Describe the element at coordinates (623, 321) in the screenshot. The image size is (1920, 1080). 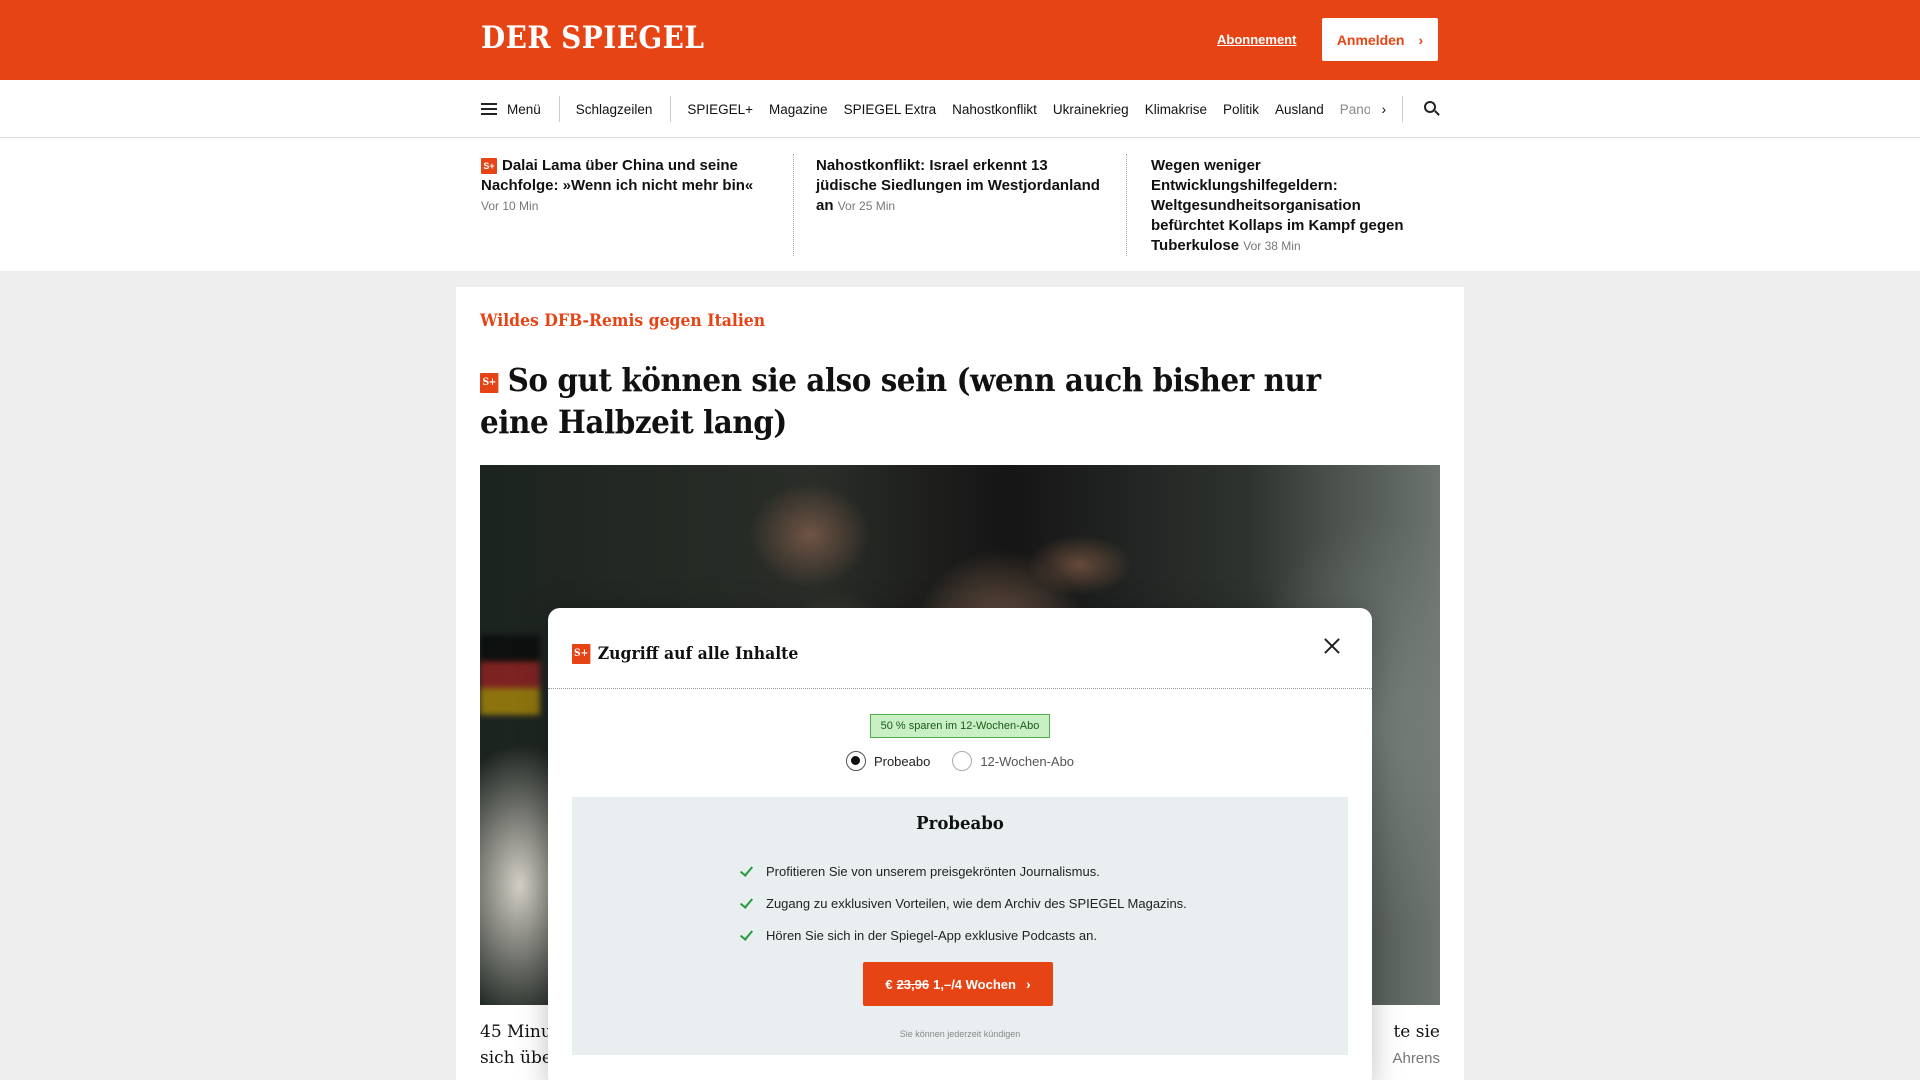
I see `article-kicker: Wildes DFB-Remis gegen Italien` at that location.